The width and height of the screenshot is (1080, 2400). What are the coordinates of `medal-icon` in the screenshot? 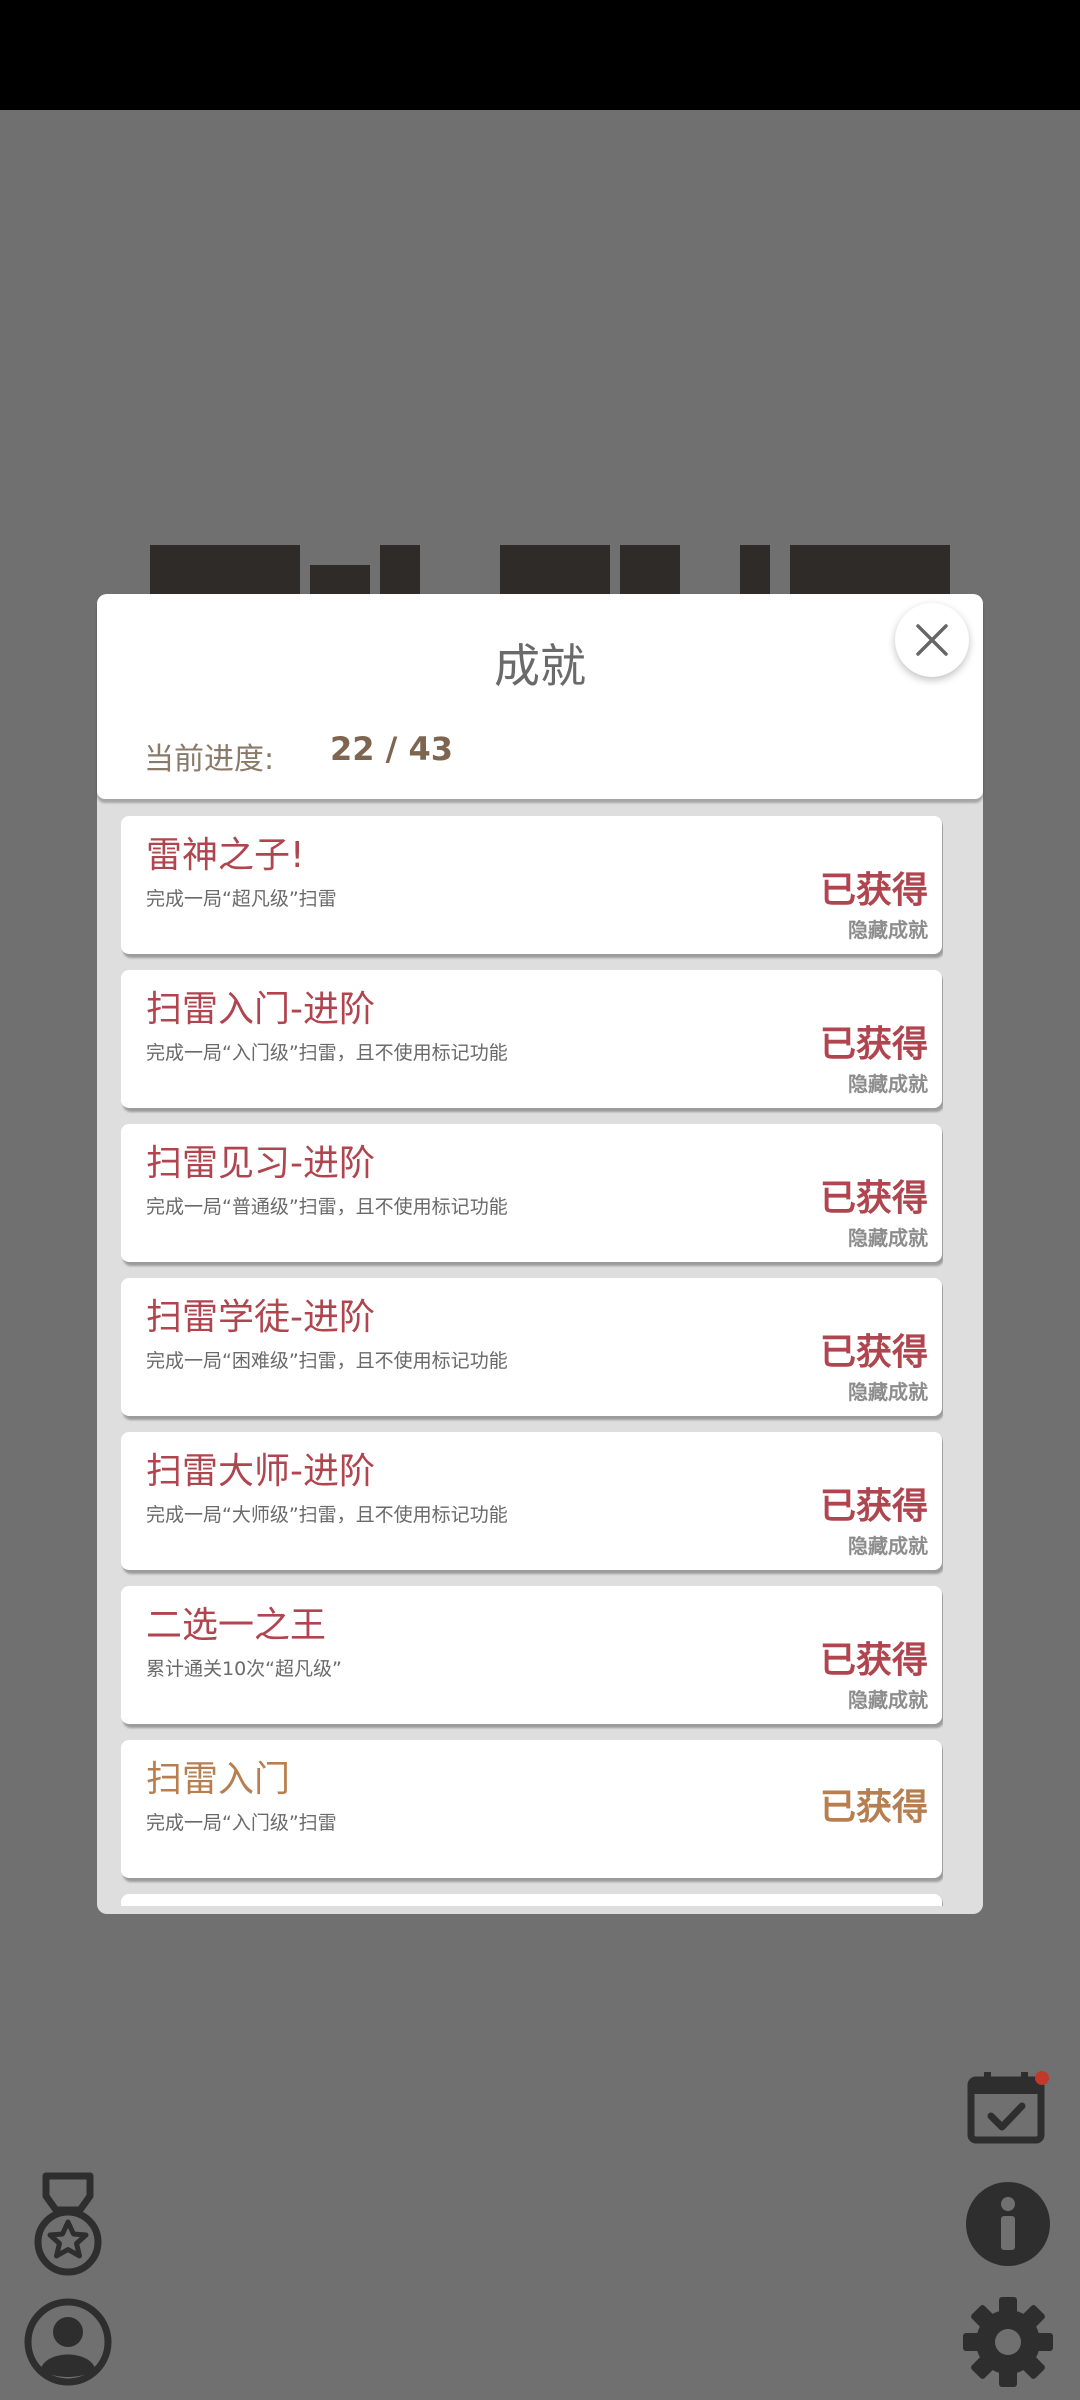 It's located at (68, 2224).